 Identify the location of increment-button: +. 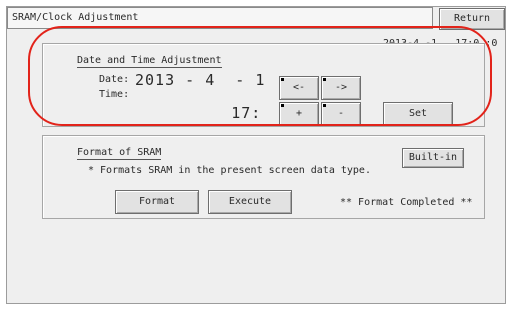
(299, 114).